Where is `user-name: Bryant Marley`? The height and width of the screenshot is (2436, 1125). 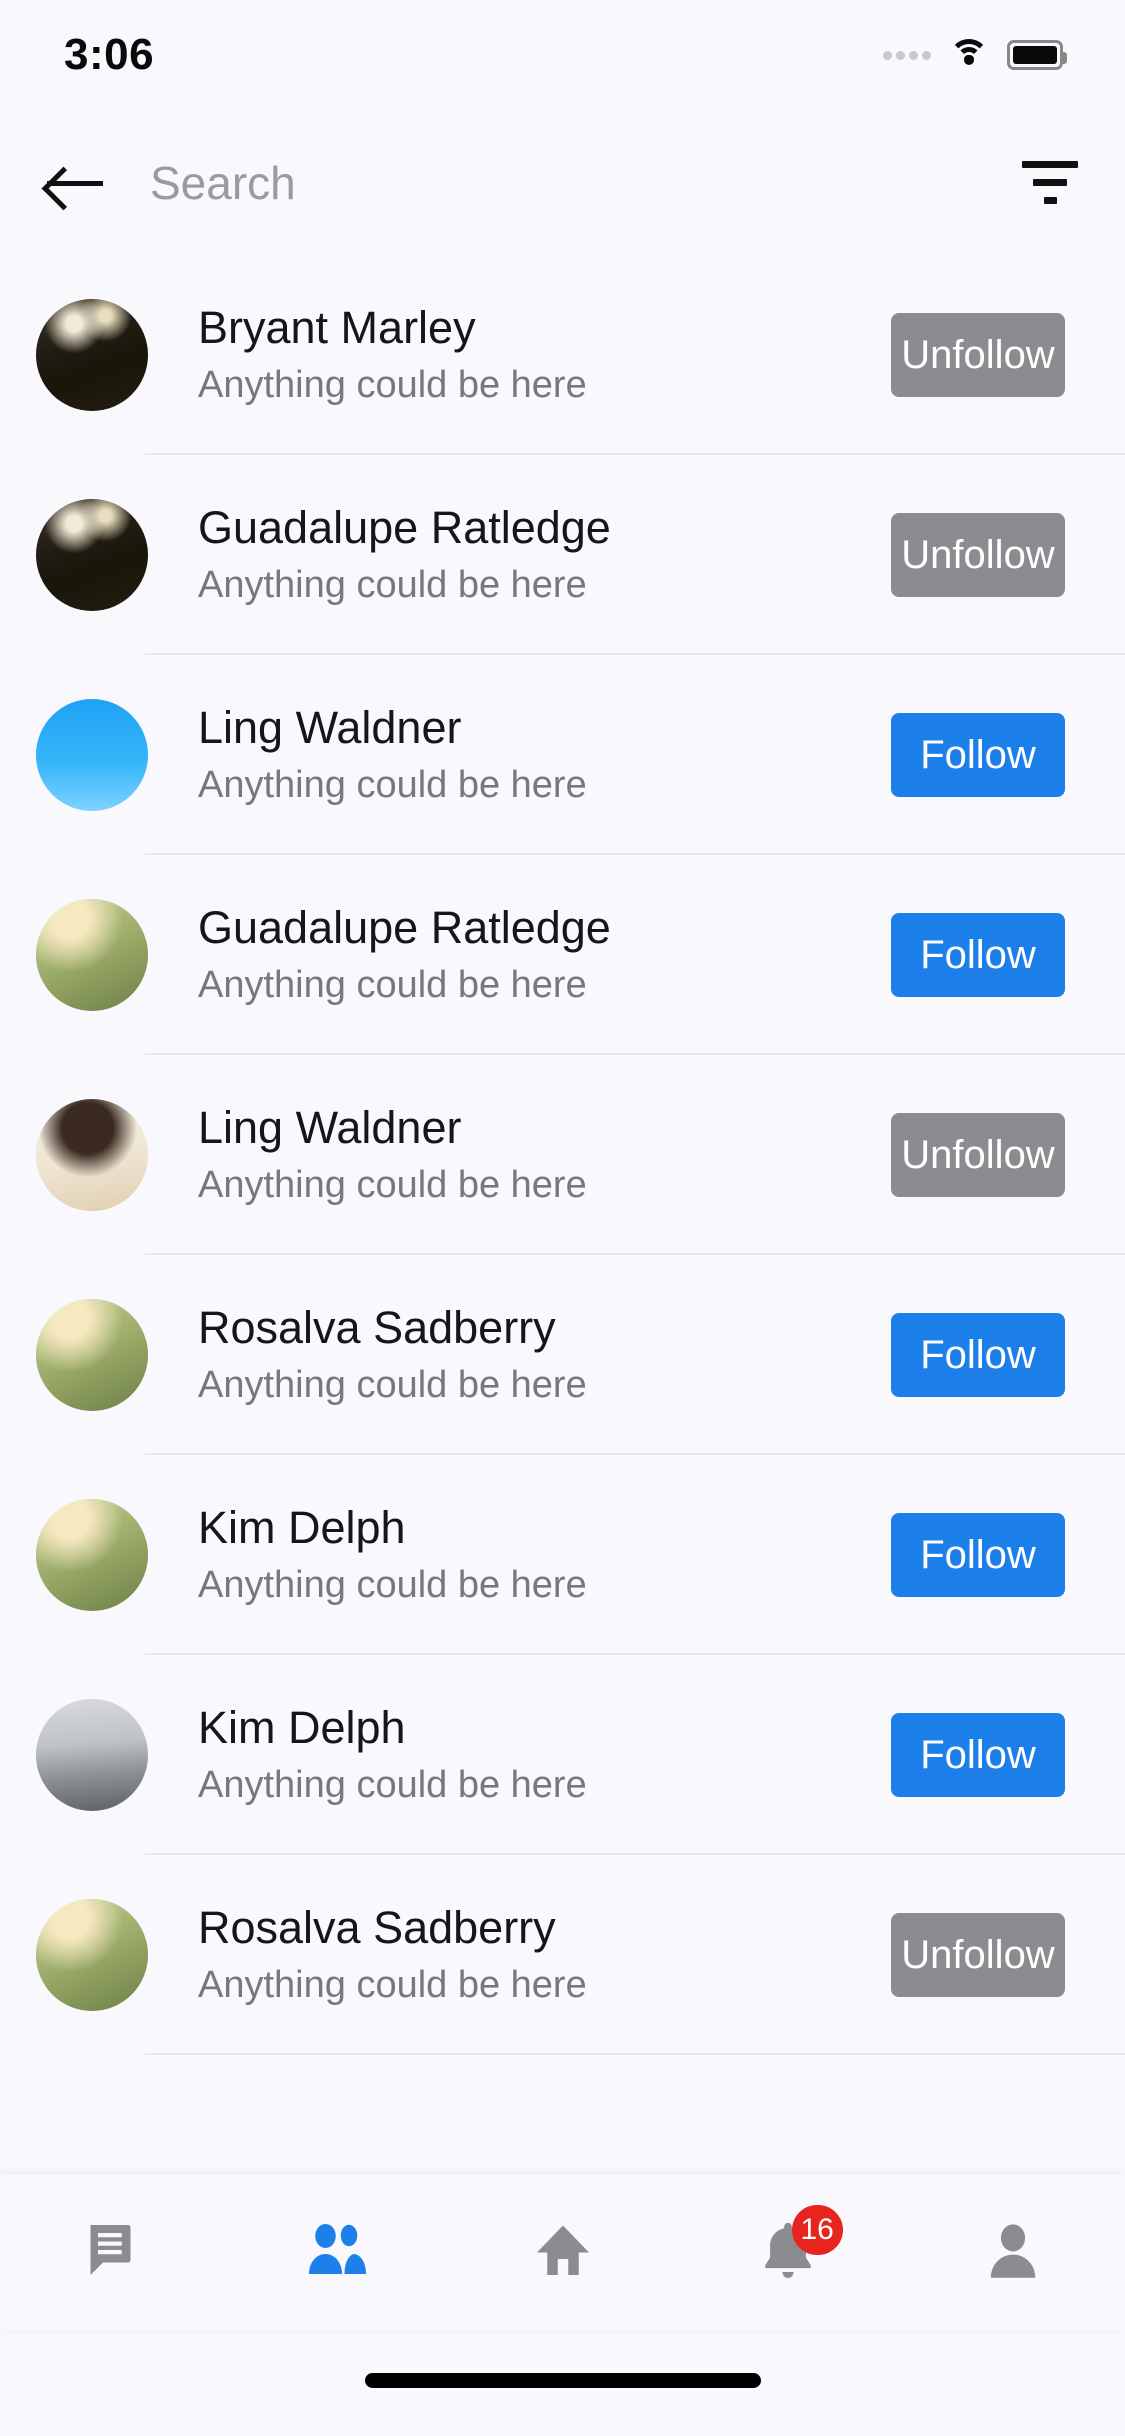 user-name: Bryant Marley is located at coordinates (337, 328).